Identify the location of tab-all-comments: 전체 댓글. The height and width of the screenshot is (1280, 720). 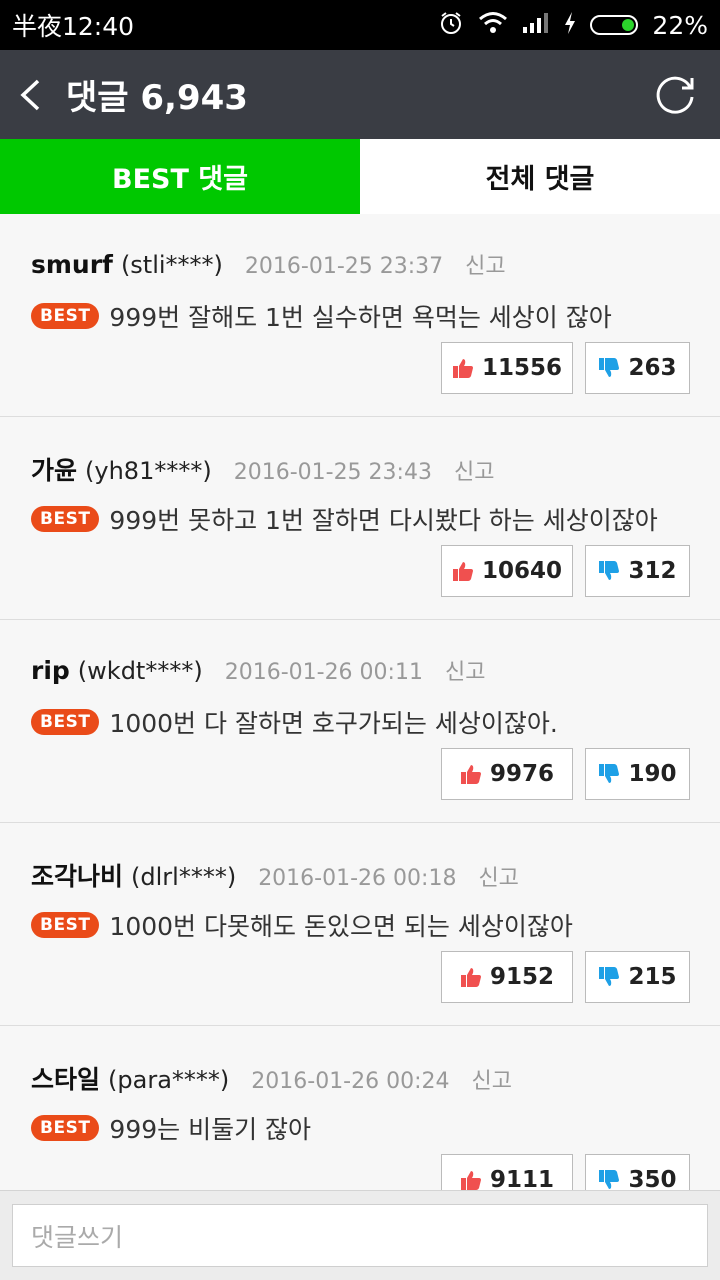
(540, 176).